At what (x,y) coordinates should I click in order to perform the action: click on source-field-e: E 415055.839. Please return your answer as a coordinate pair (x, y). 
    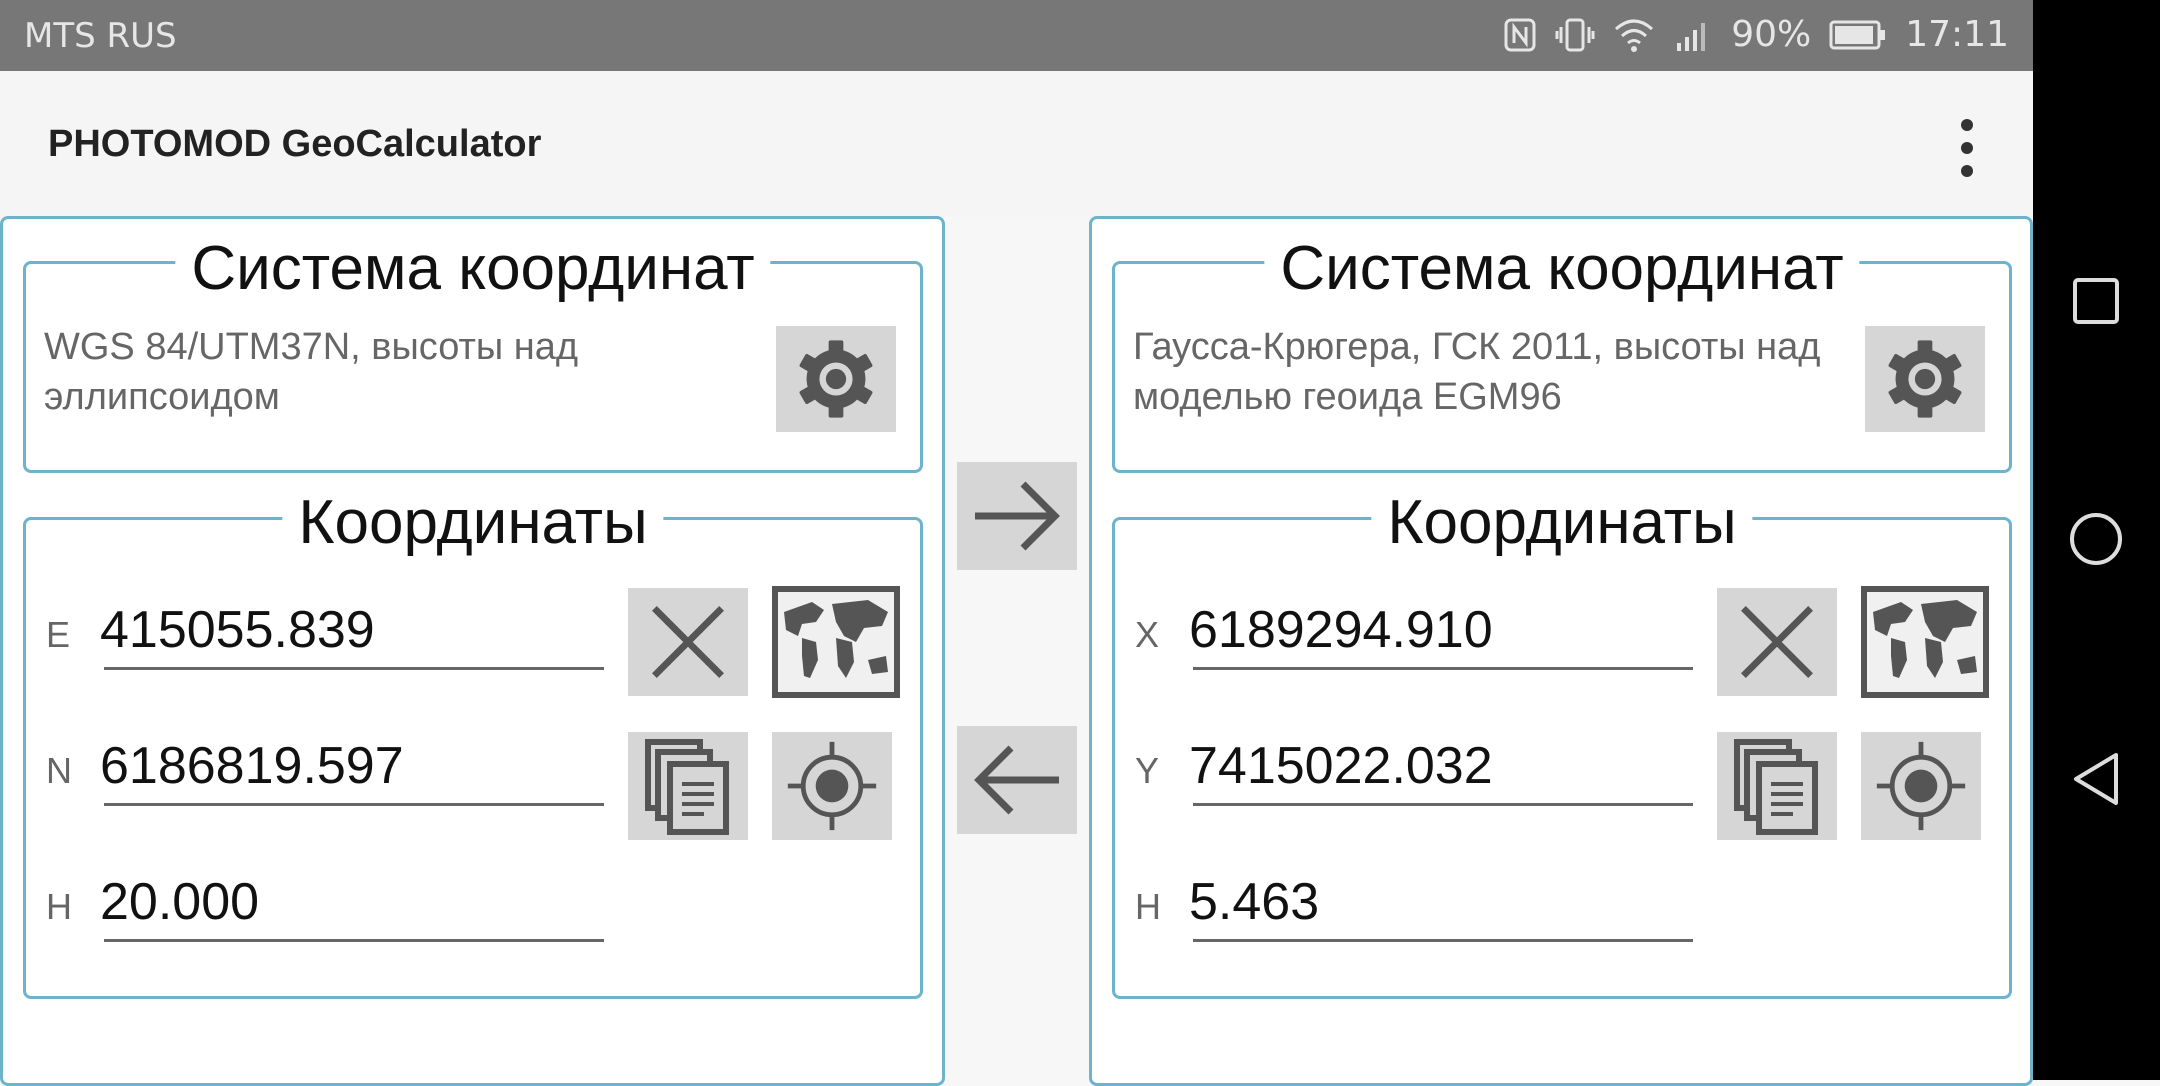
    Looking at the image, I should click on (324, 625).